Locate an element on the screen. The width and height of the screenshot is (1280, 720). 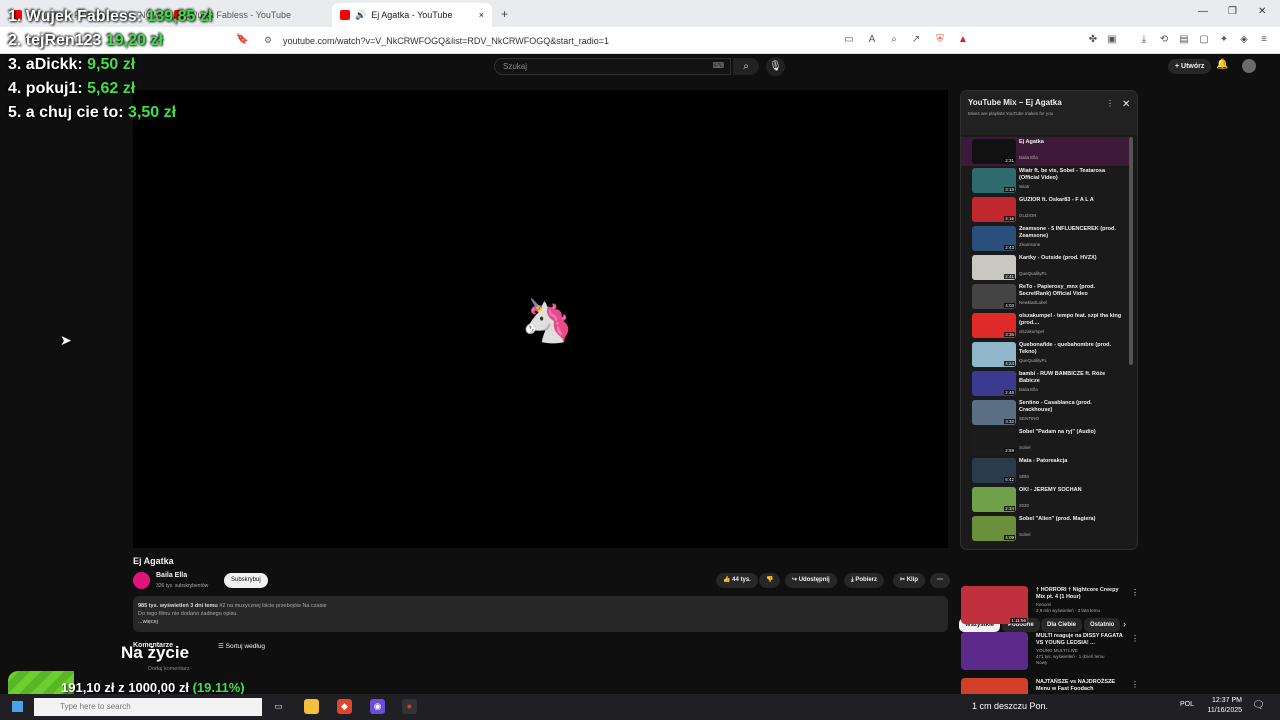
reading-list-icon: ▤ is located at coordinates (1184, 40).